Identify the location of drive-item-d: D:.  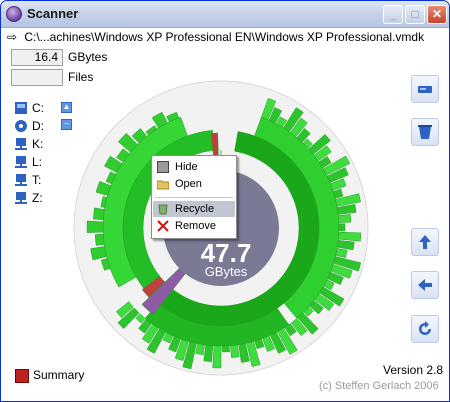
(35, 128).